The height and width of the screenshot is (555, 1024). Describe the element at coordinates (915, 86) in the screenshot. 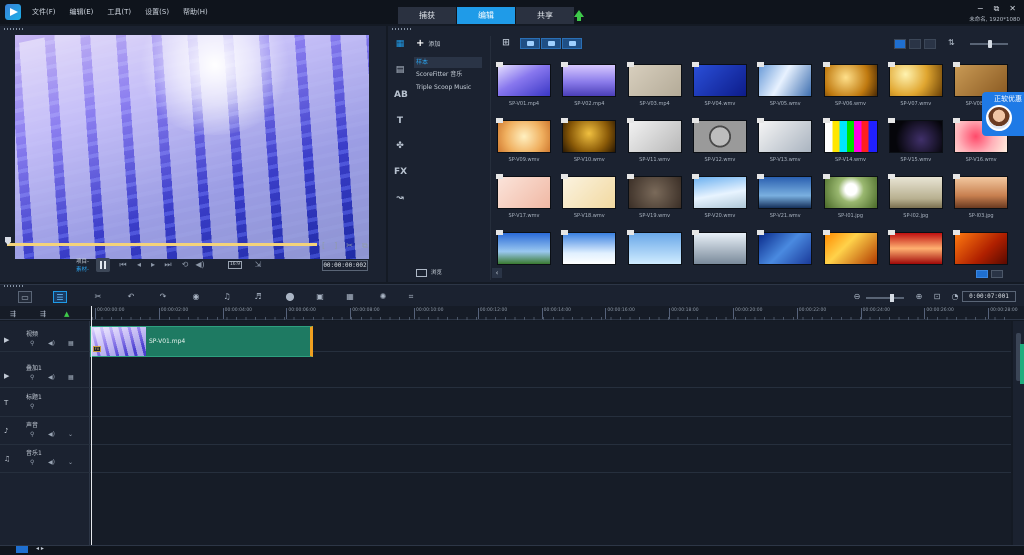

I see `media-thumbnail: SP-V07.wmv` at that location.